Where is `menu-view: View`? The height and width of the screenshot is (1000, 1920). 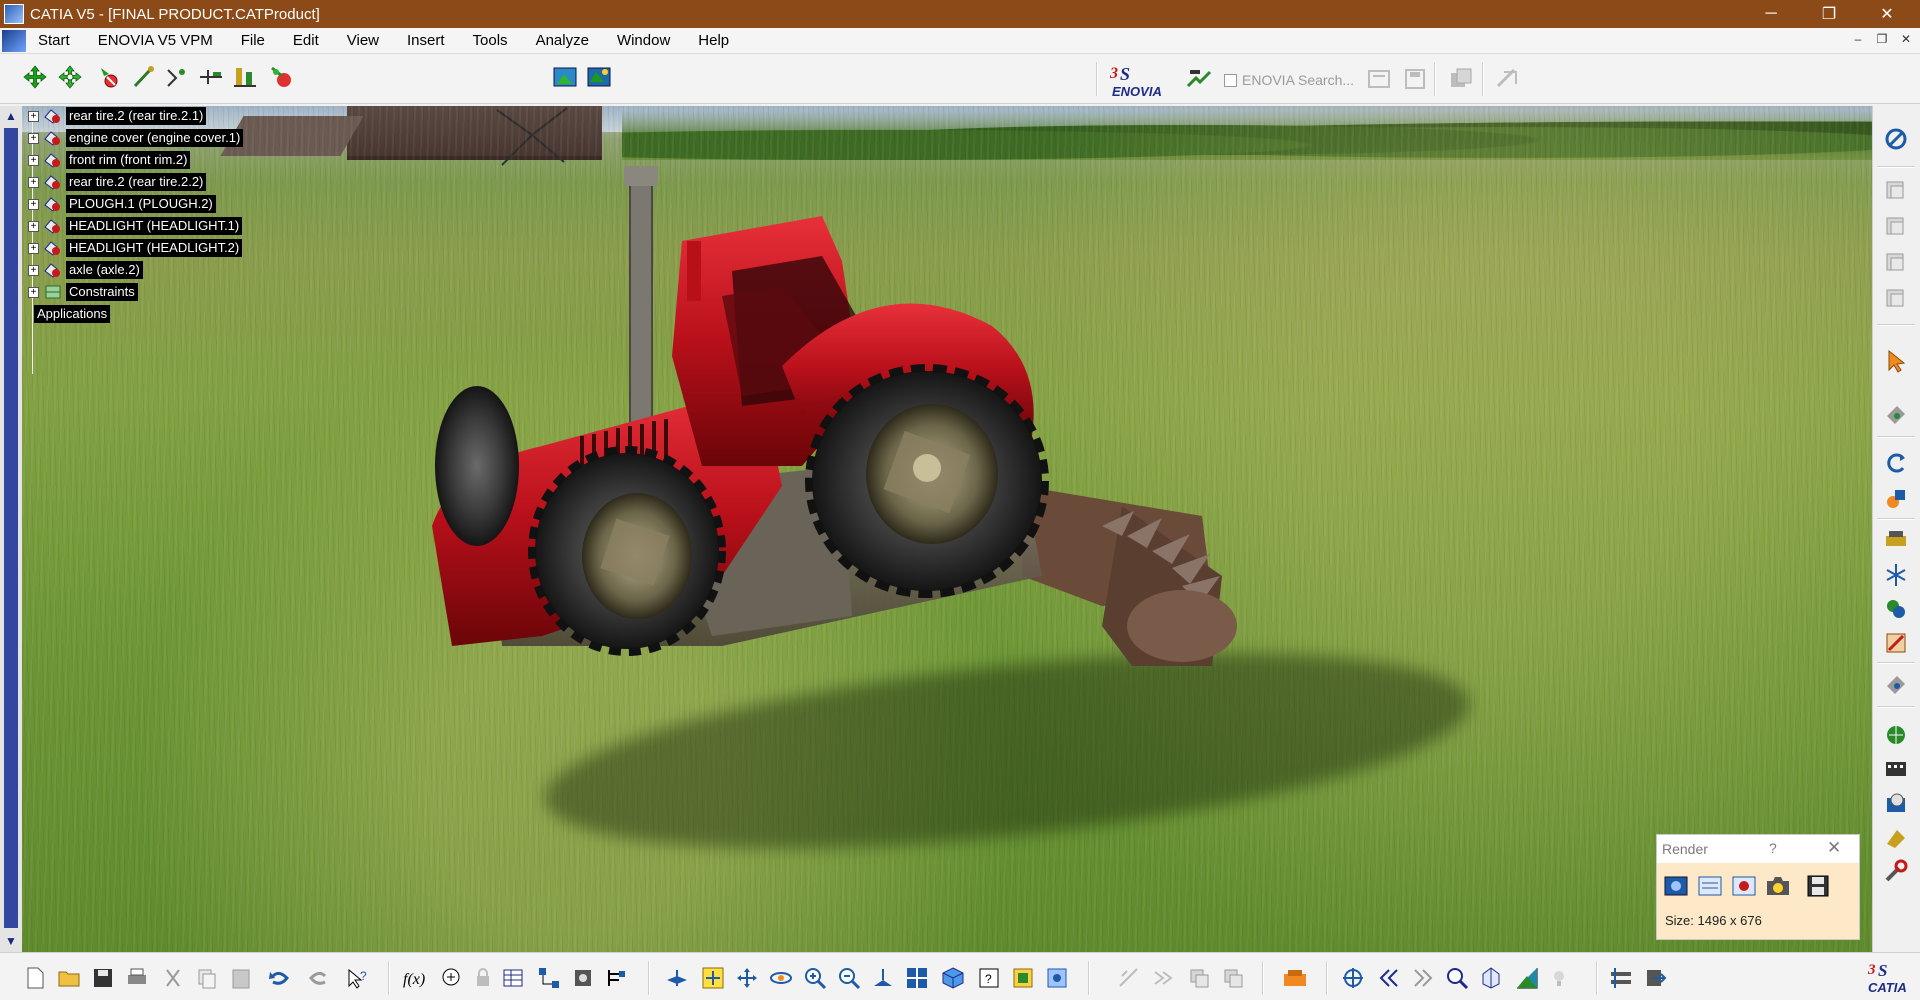
menu-view: View is located at coordinates (363, 41).